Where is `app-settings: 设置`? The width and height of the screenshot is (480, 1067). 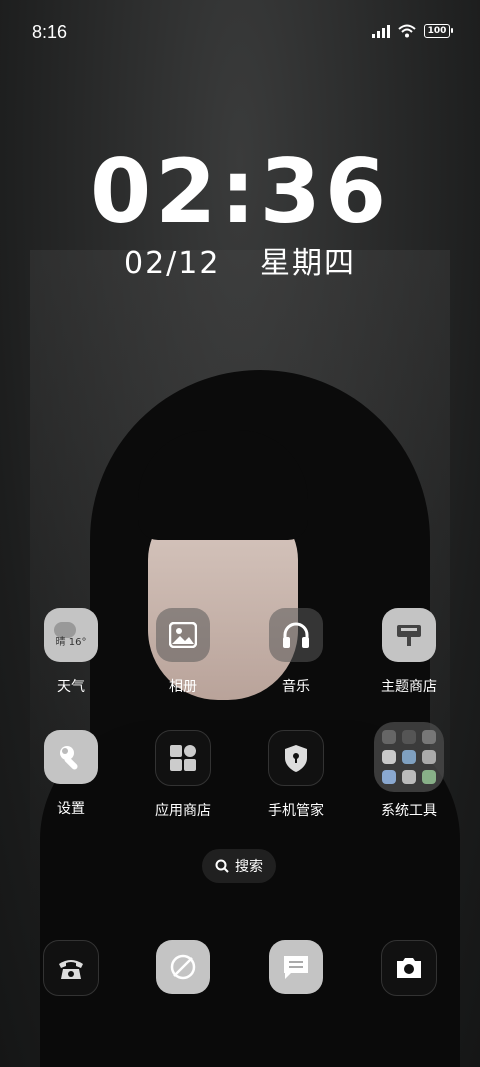
app-settings: 设置 is located at coordinates (71, 774).